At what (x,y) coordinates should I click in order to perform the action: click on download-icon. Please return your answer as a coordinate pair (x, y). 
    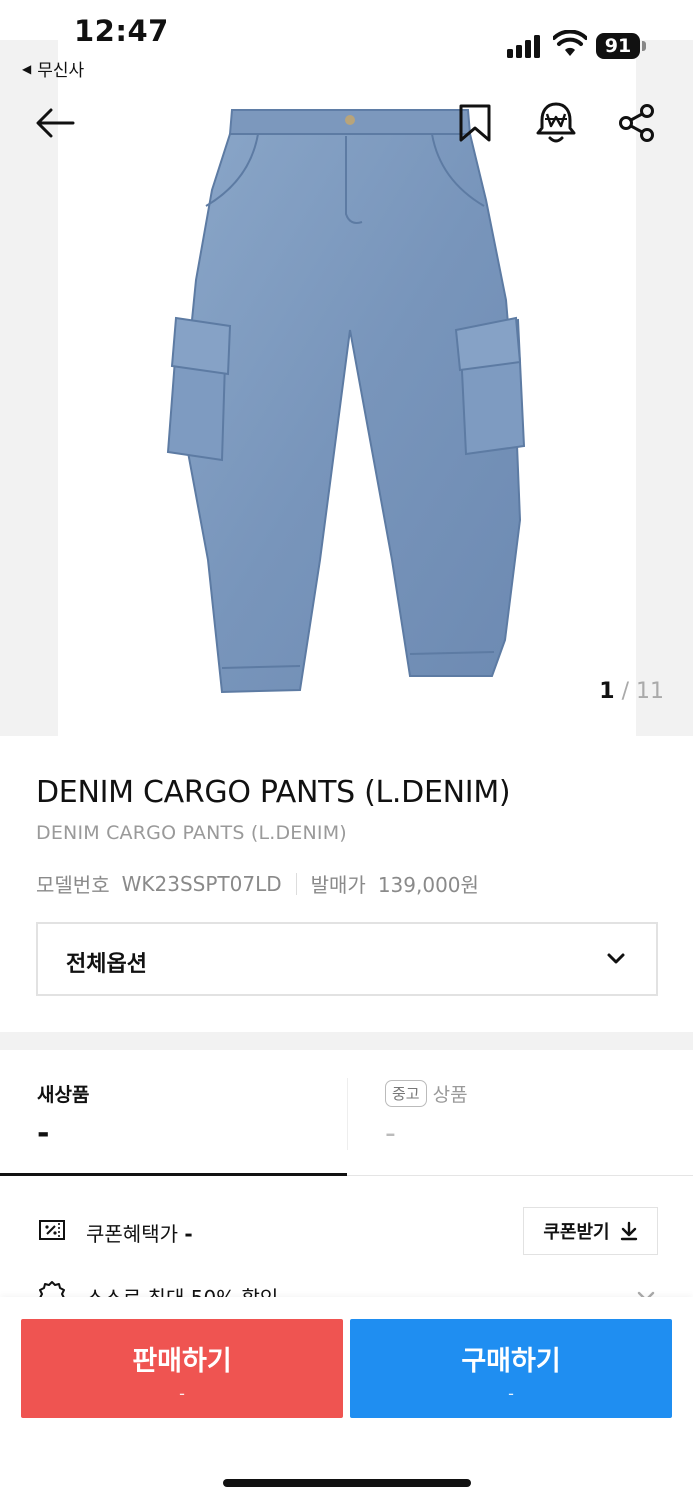
    Looking at the image, I should click on (628, 1231).